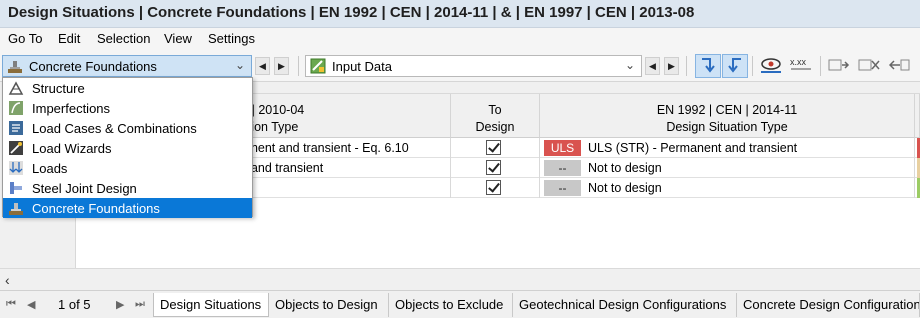 The width and height of the screenshot is (920, 318). What do you see at coordinates (140, 304) in the screenshot?
I see `last-page-icon: ⏭` at bounding box center [140, 304].